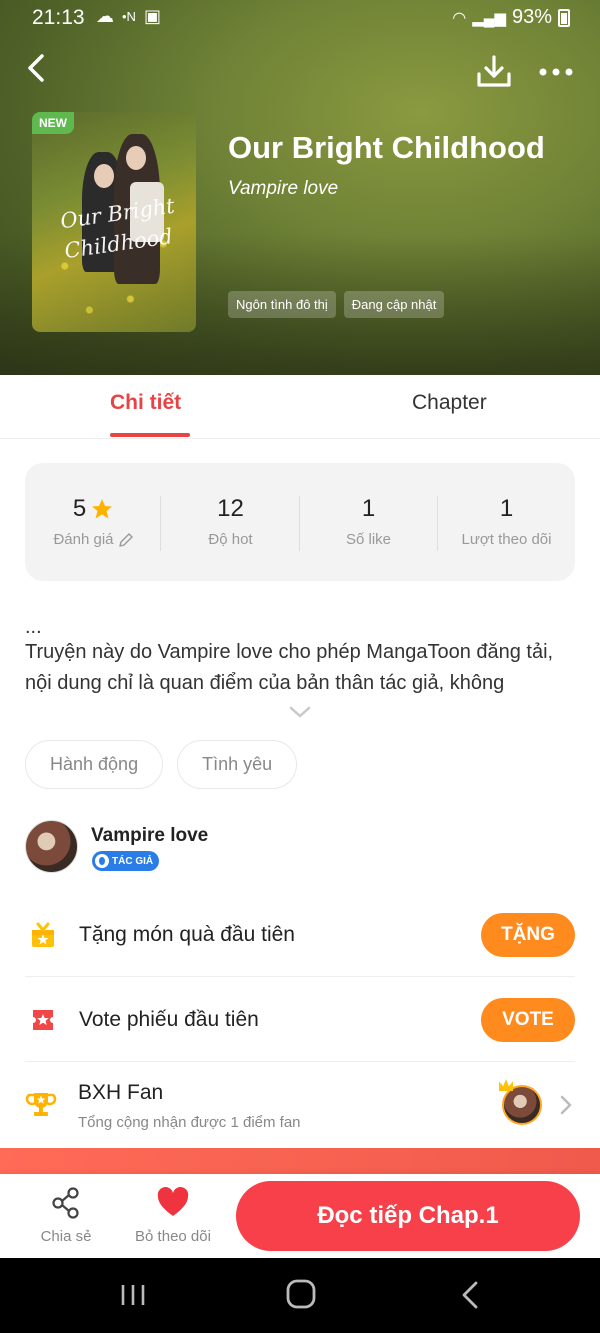 This screenshot has width=600, height=1333. I want to click on status-time: 21:13, so click(58, 17).